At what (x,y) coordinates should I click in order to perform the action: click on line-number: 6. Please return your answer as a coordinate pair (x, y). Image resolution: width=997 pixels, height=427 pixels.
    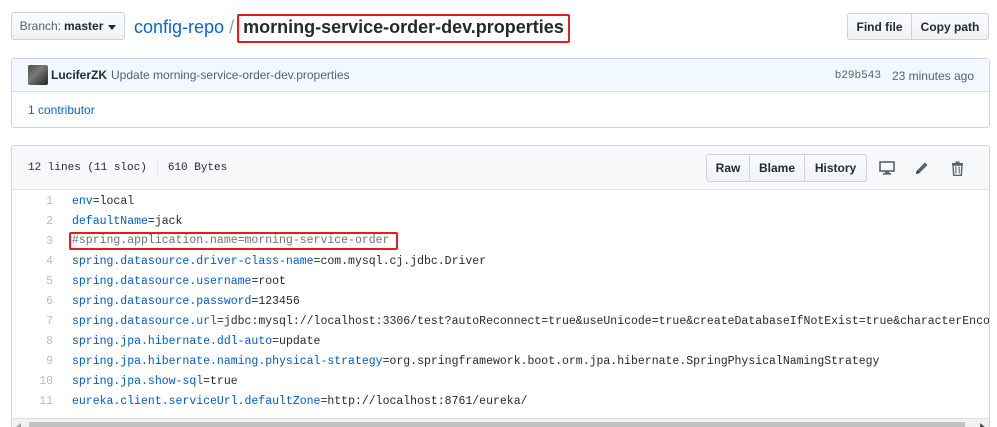
    Looking at the image, I should click on (38, 301).